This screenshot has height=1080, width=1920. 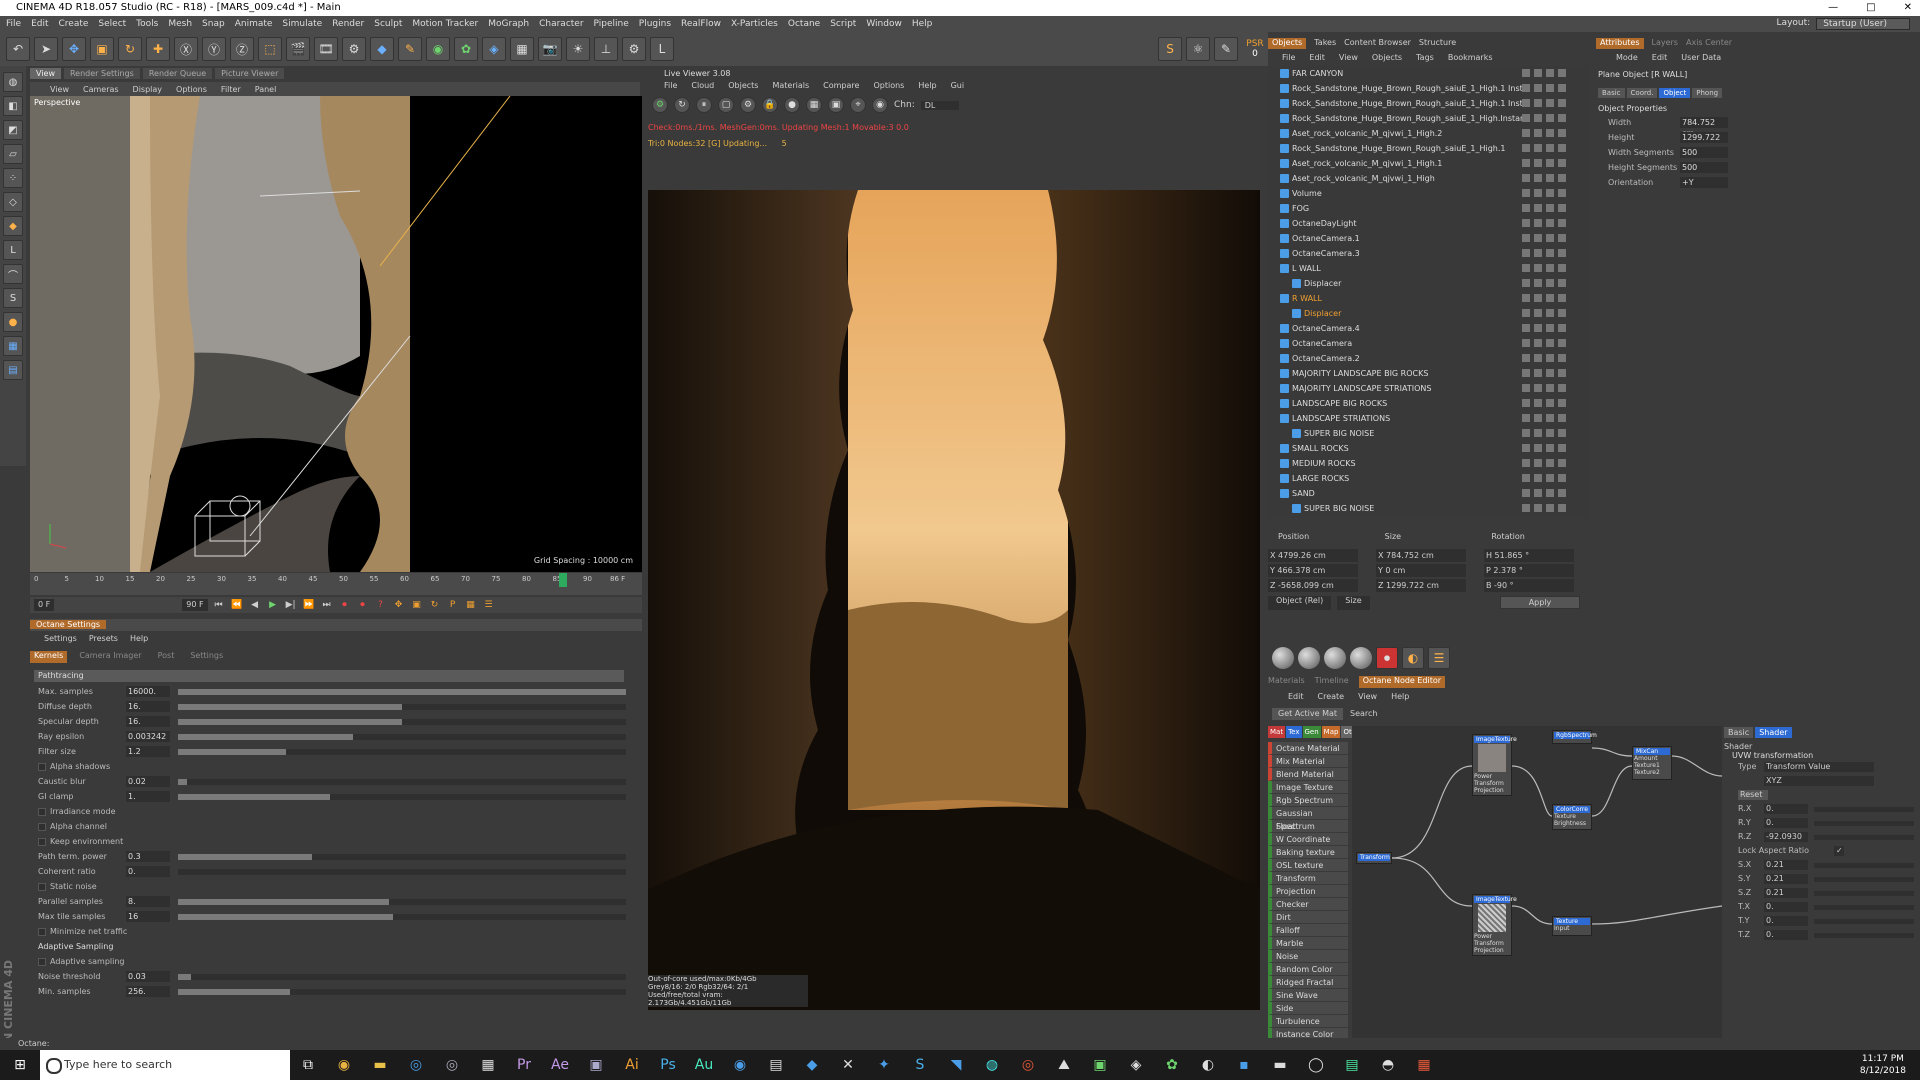 What do you see at coordinates (1642, 93) in the screenshot?
I see `subtab-coord: Coord.` at bounding box center [1642, 93].